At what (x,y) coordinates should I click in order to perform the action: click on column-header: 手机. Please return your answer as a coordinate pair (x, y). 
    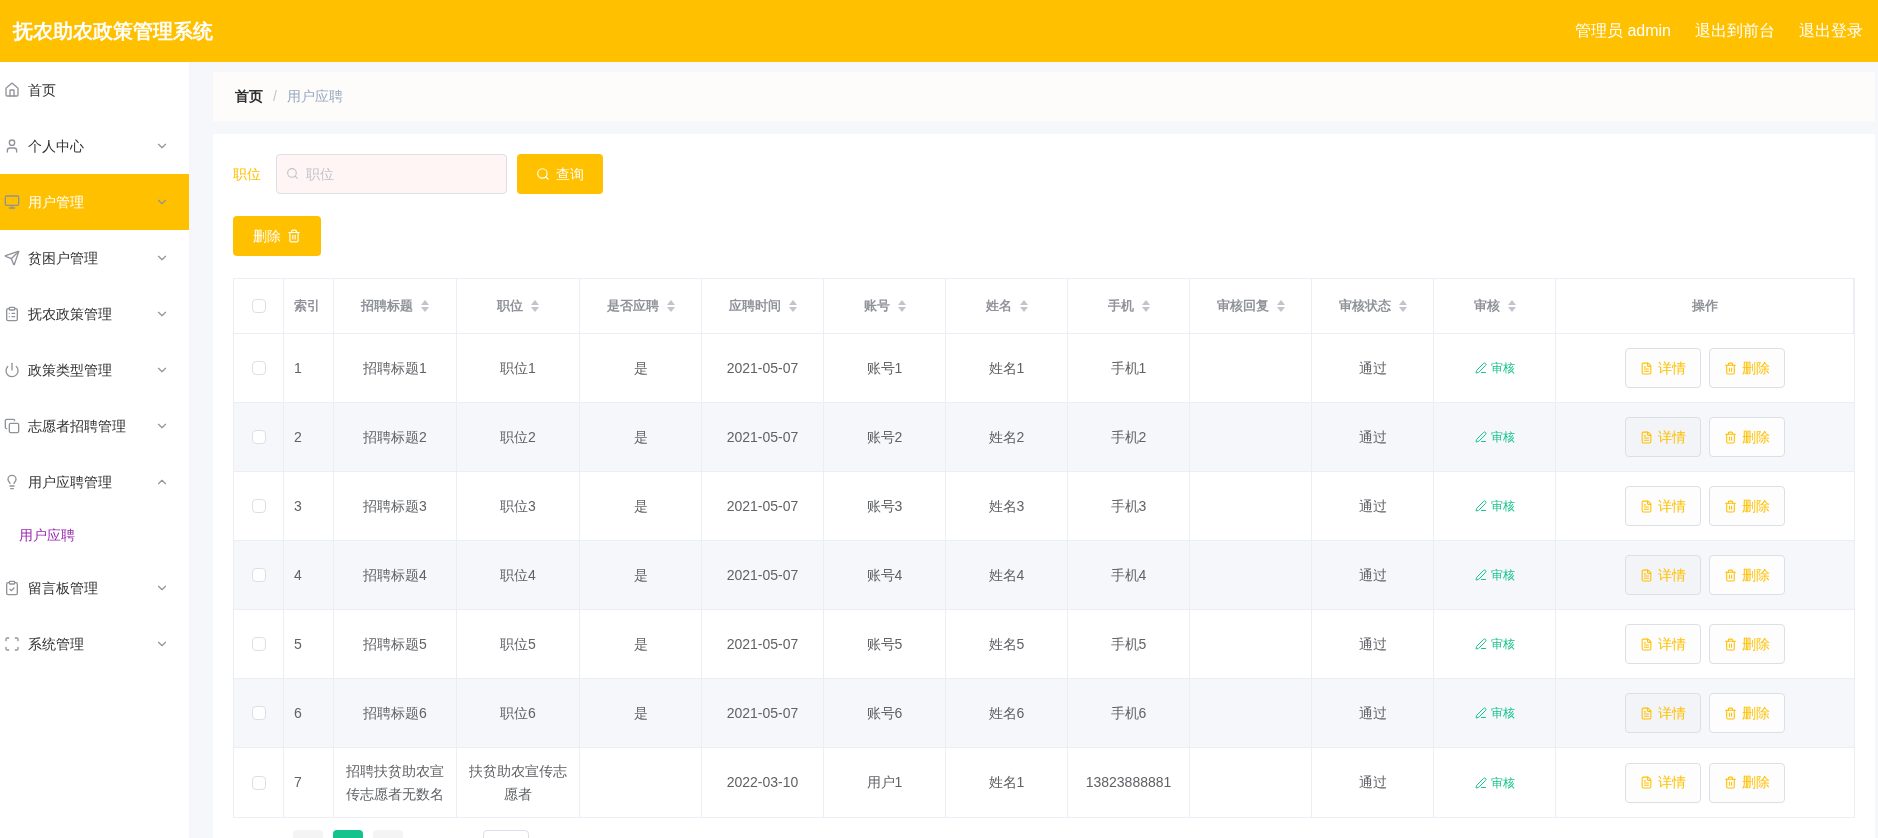
    Looking at the image, I should click on (1128, 306).